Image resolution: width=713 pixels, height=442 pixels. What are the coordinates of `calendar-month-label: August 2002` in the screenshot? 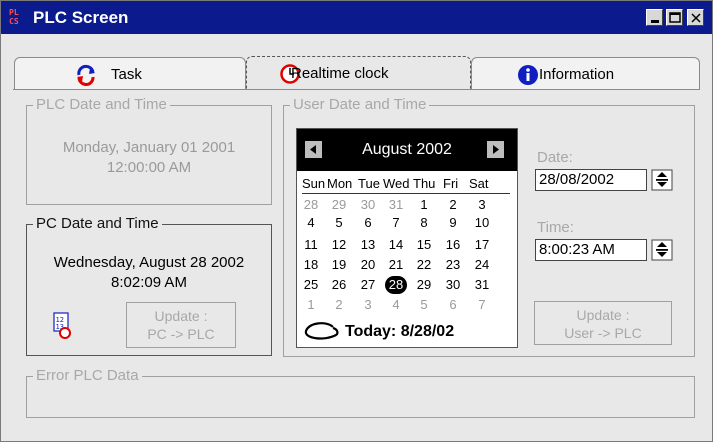 It's located at (407, 149).